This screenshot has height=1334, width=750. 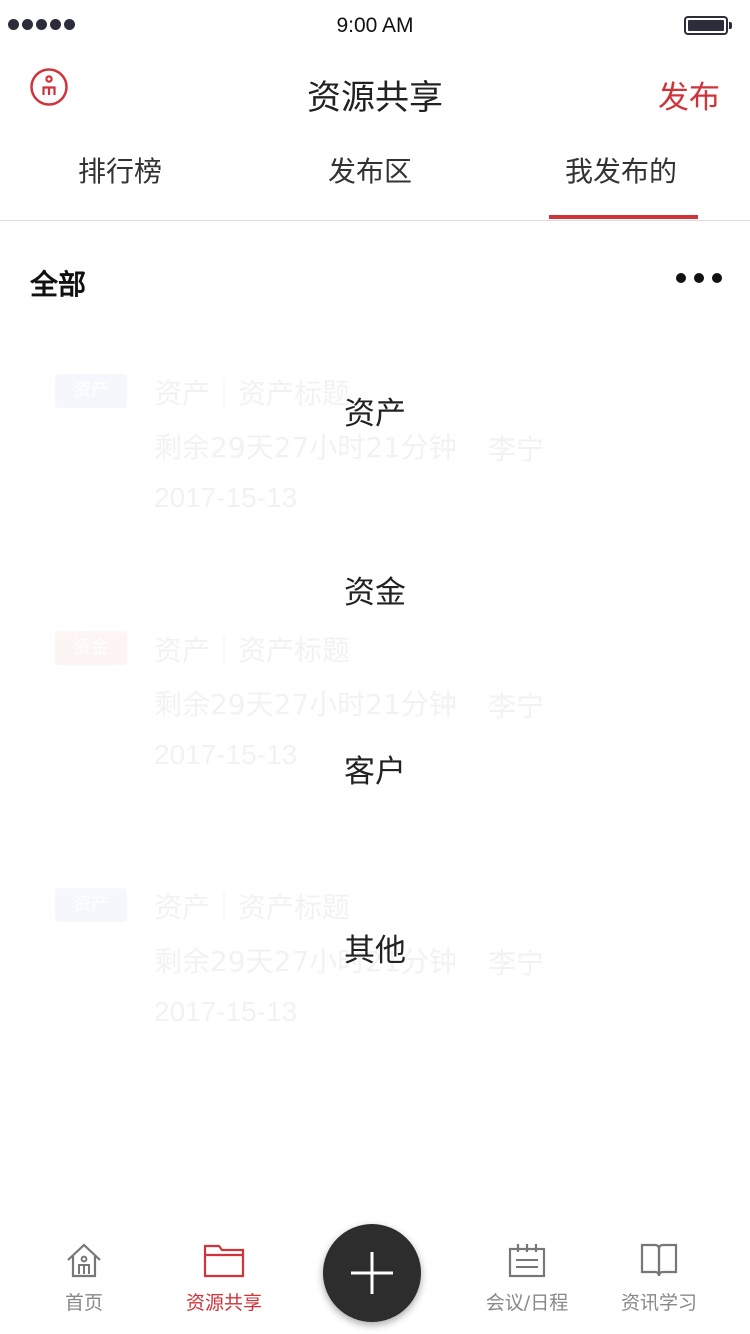 What do you see at coordinates (689, 94) in the screenshot?
I see `publish-button: 发布` at bounding box center [689, 94].